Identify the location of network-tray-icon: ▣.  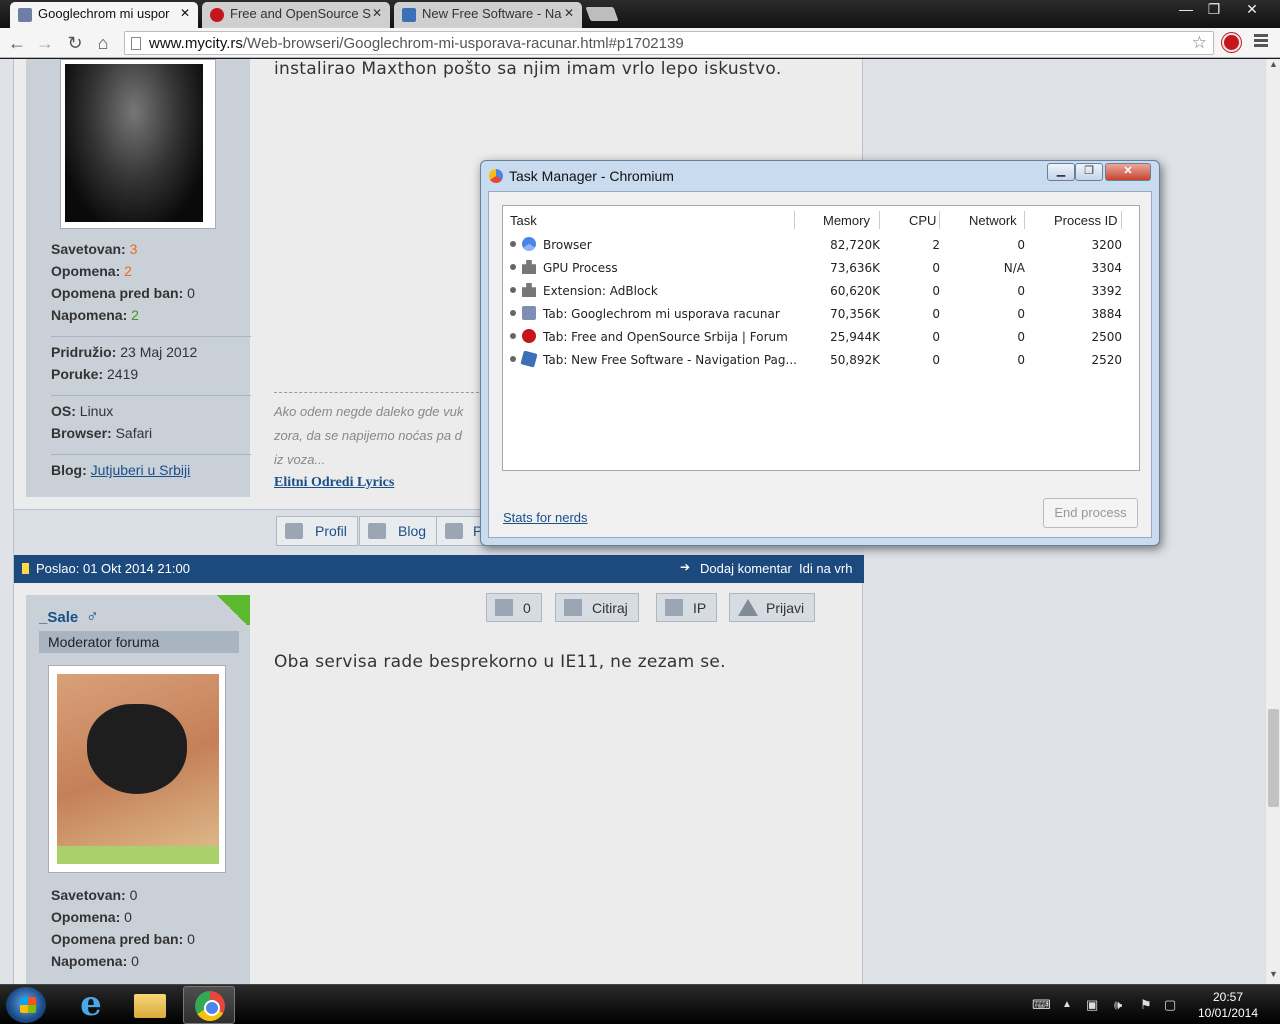
(1092, 1005).